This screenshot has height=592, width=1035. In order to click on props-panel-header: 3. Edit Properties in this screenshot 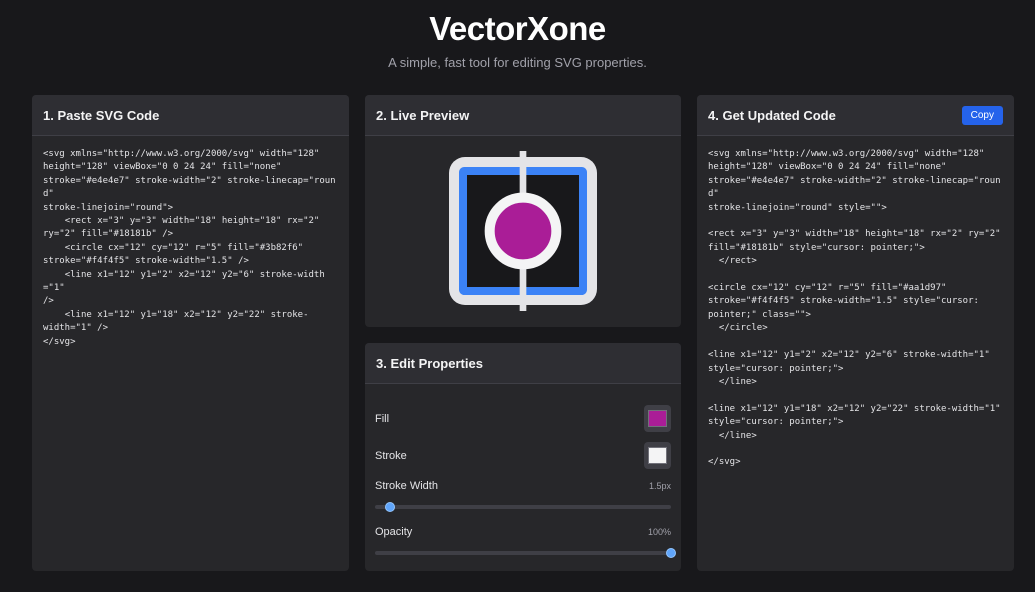, I will do `click(523, 363)`.